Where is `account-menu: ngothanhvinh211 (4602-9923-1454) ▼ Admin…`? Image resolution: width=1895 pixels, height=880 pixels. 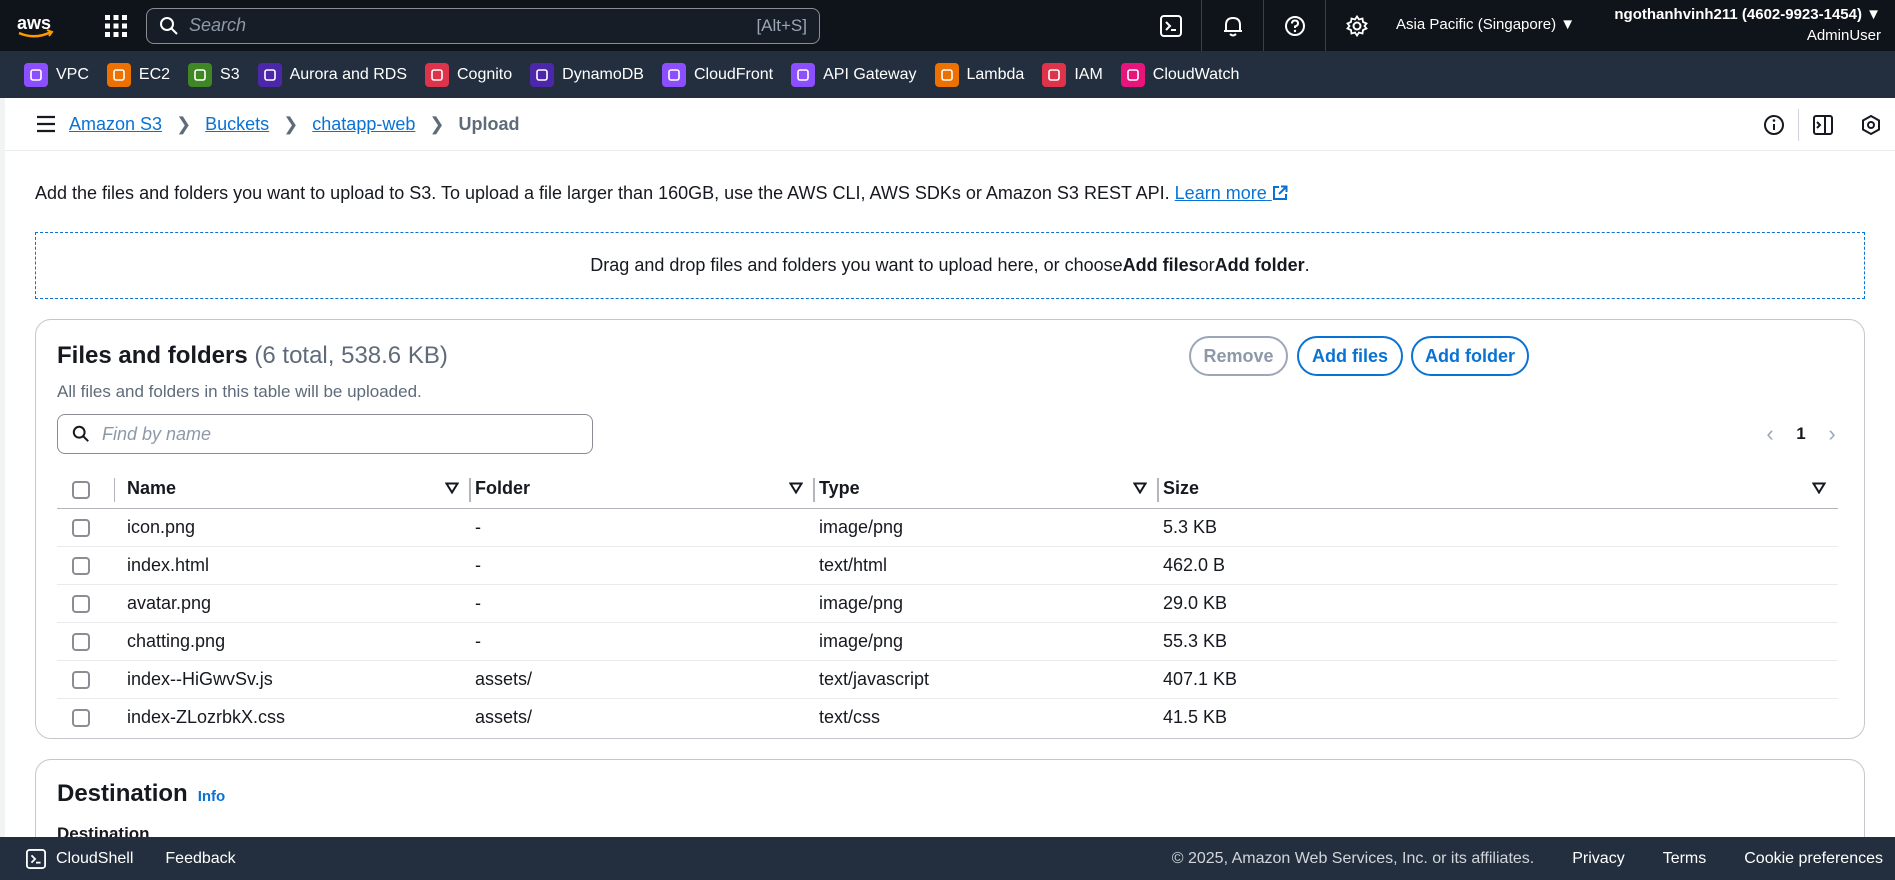
account-menu: ngothanhvinh211 (4602-9923-1454) ▼ Admin… is located at coordinates (1747, 25).